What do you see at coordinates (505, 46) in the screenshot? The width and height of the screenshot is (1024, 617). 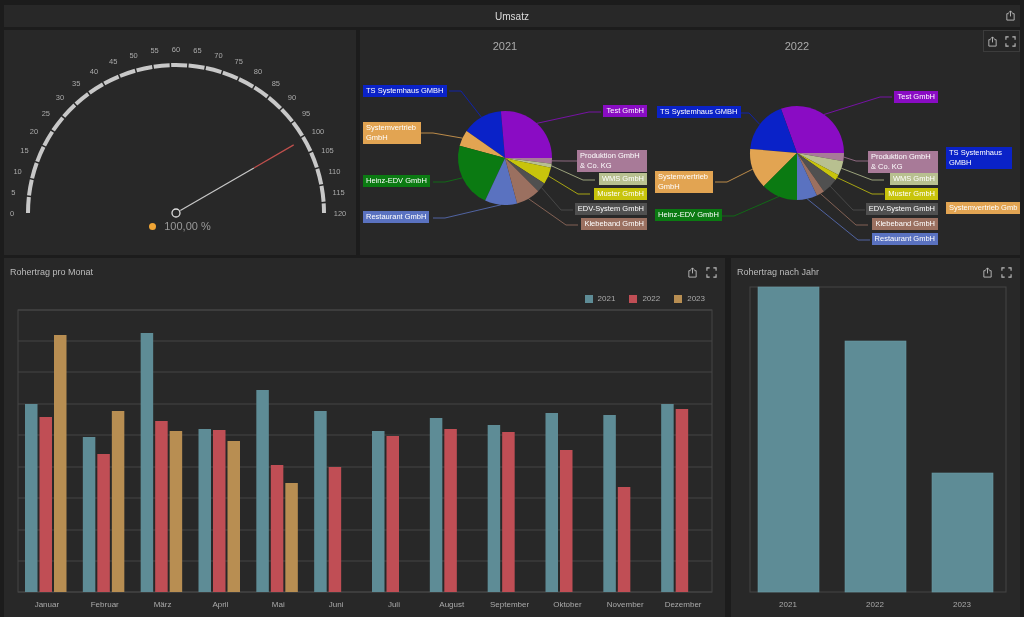 I see `pie-title: 2021` at bounding box center [505, 46].